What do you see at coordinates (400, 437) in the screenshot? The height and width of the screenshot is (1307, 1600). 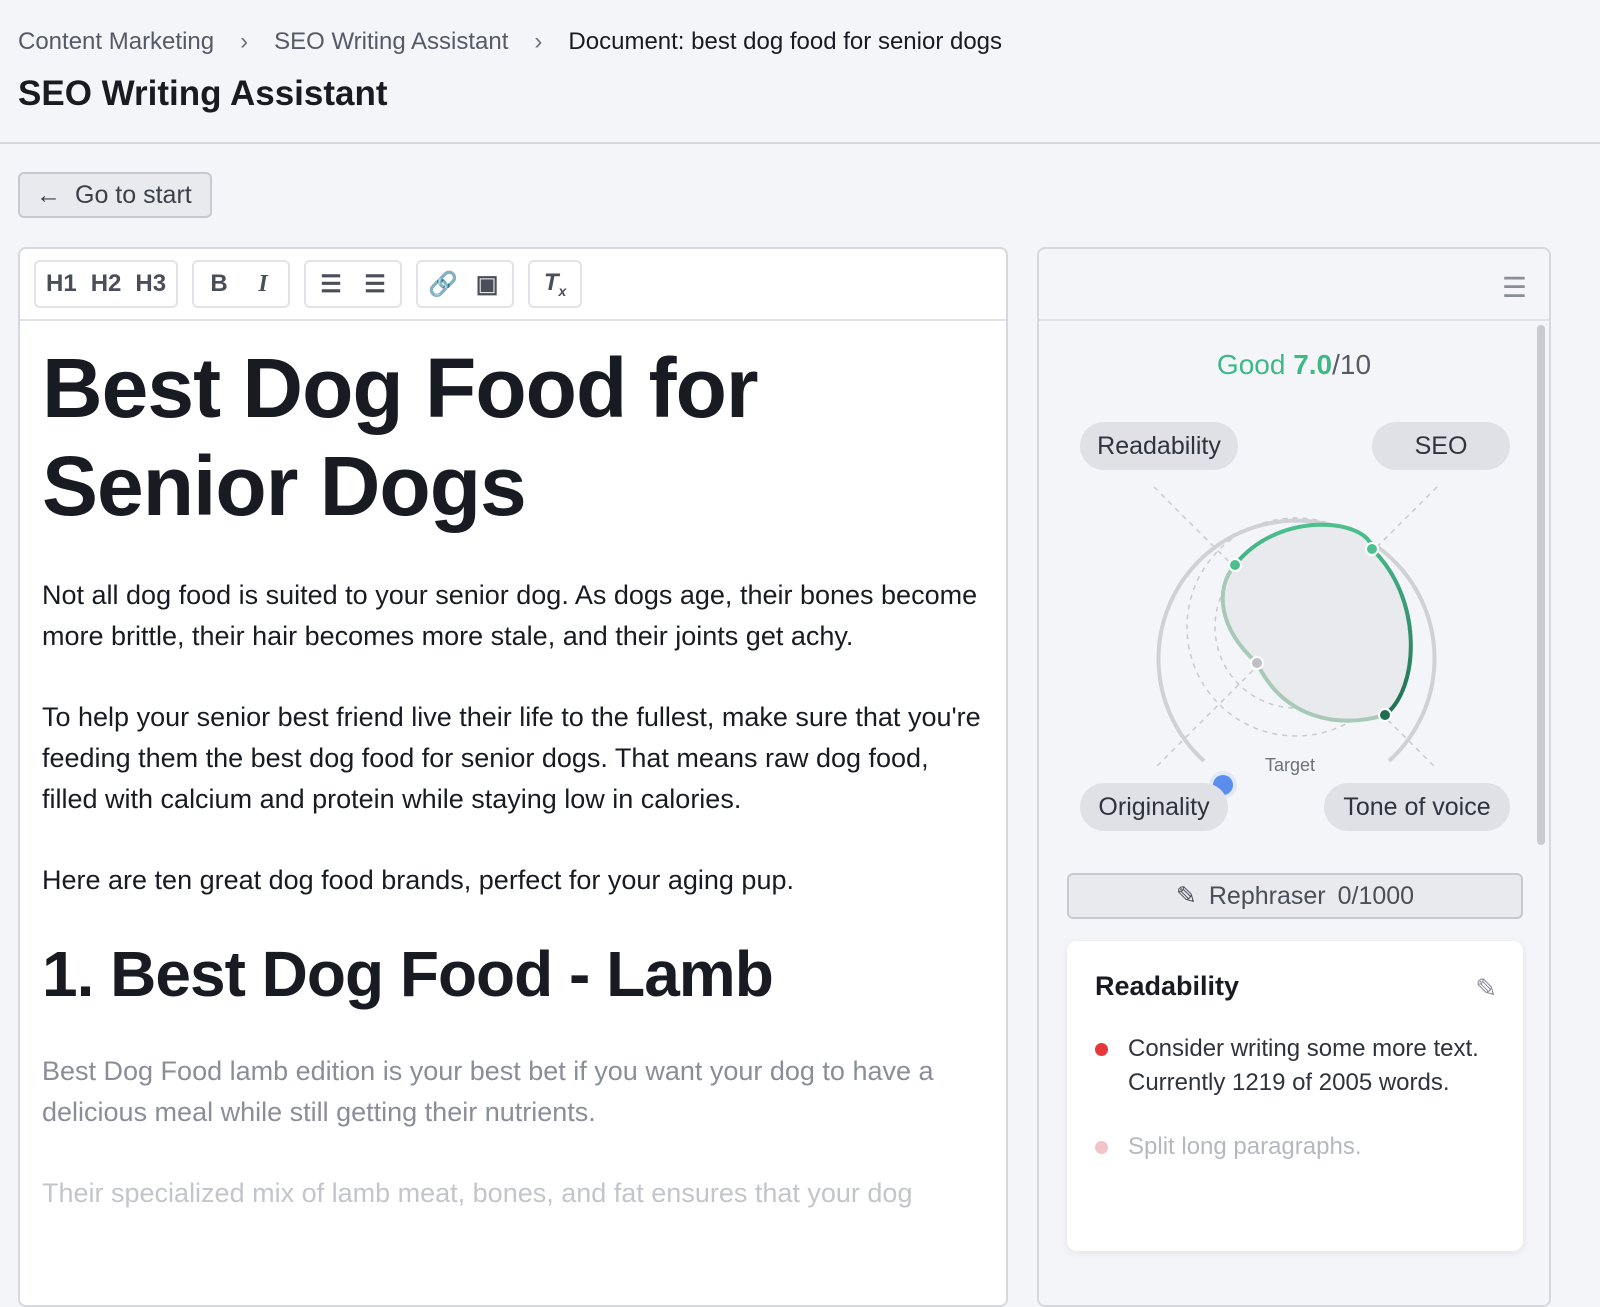 I see `document-title: Best Dog Food for Senior Dogs` at bounding box center [400, 437].